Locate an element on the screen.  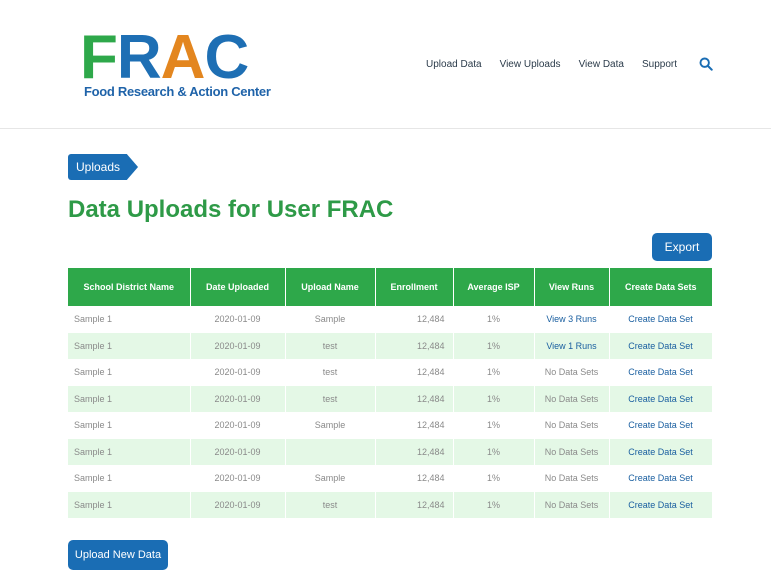
breadcrumb-uploads: Uploads is located at coordinates (103, 167).